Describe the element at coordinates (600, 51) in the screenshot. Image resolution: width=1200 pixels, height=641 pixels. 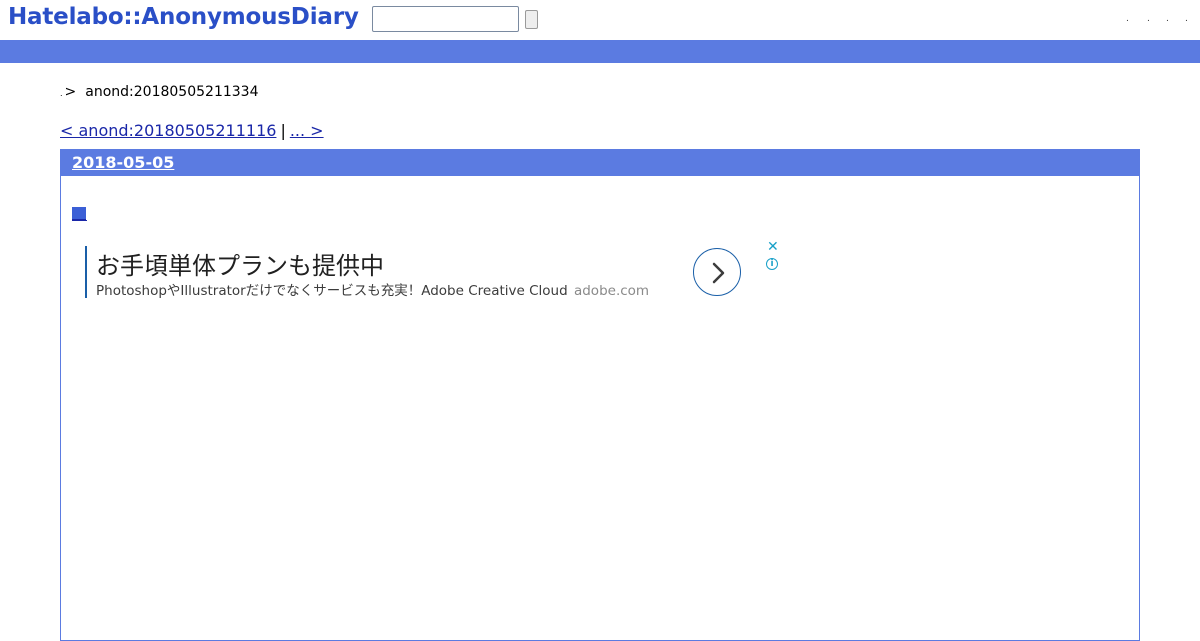
I see `header-band` at that location.